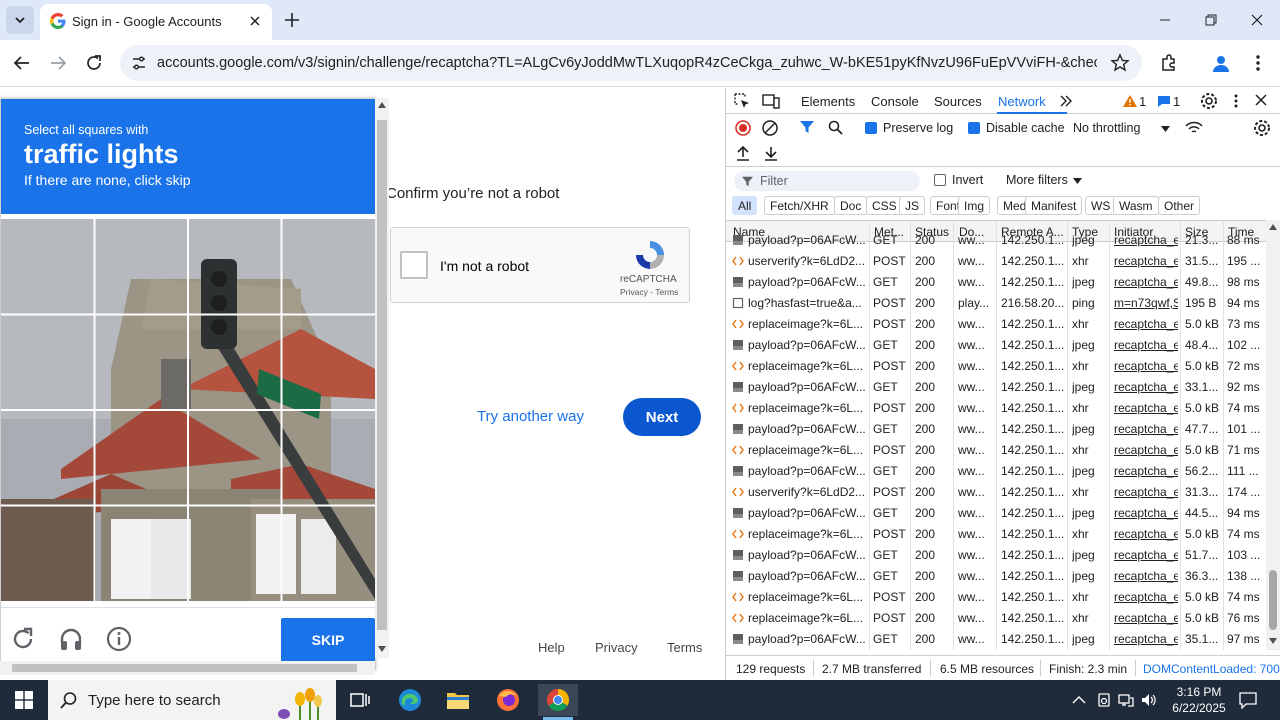  I want to click on more-tabs-icon, so click(1066, 101).